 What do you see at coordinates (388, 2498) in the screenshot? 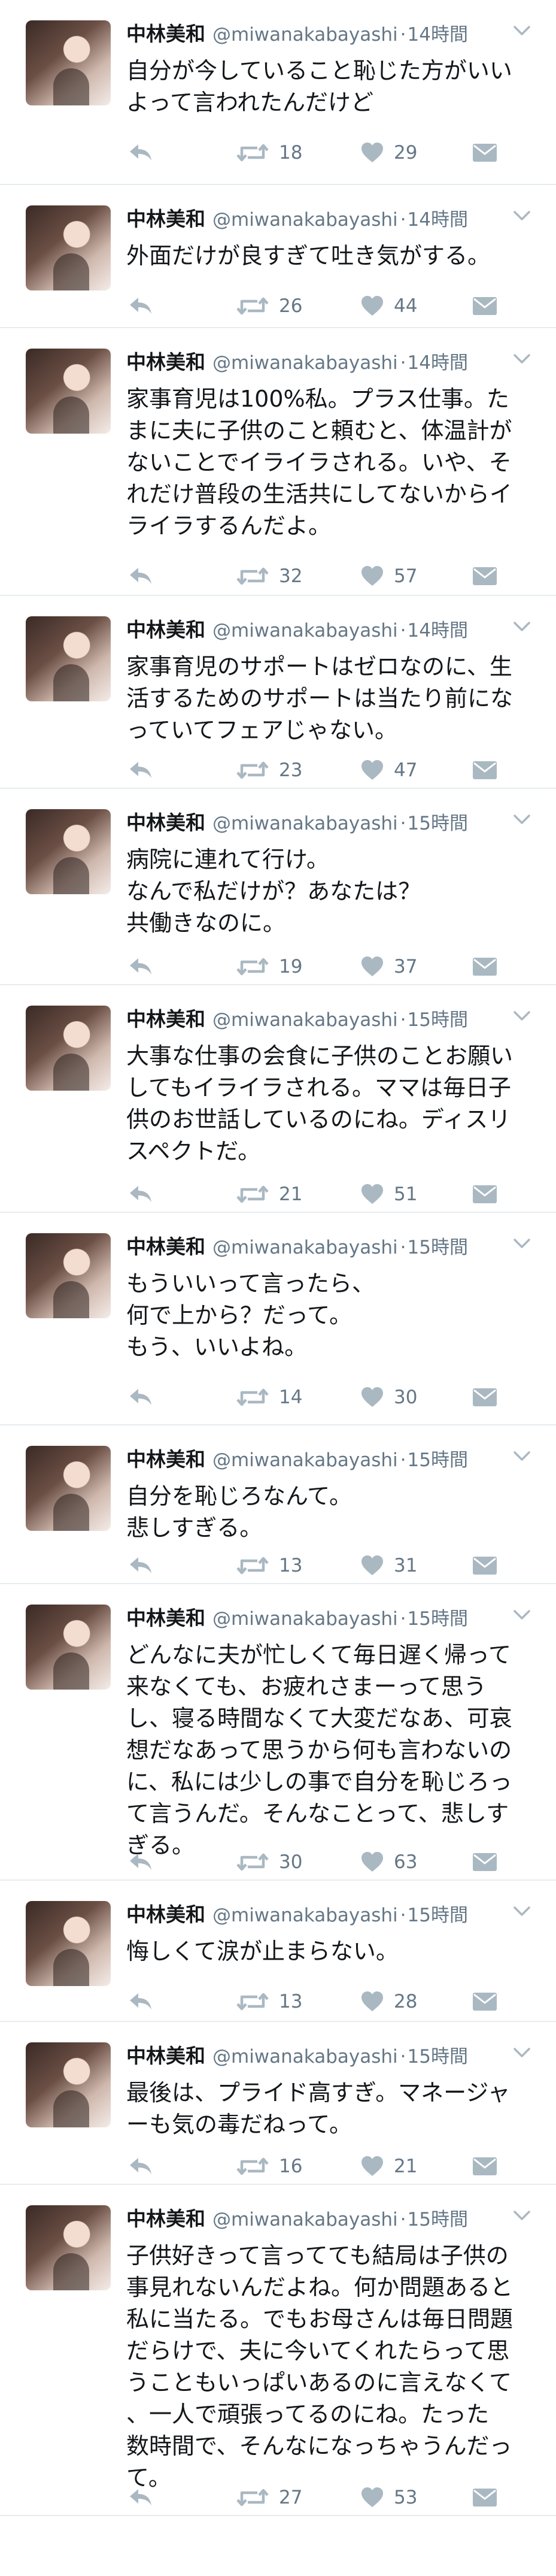
I see `like-button: 53` at bounding box center [388, 2498].